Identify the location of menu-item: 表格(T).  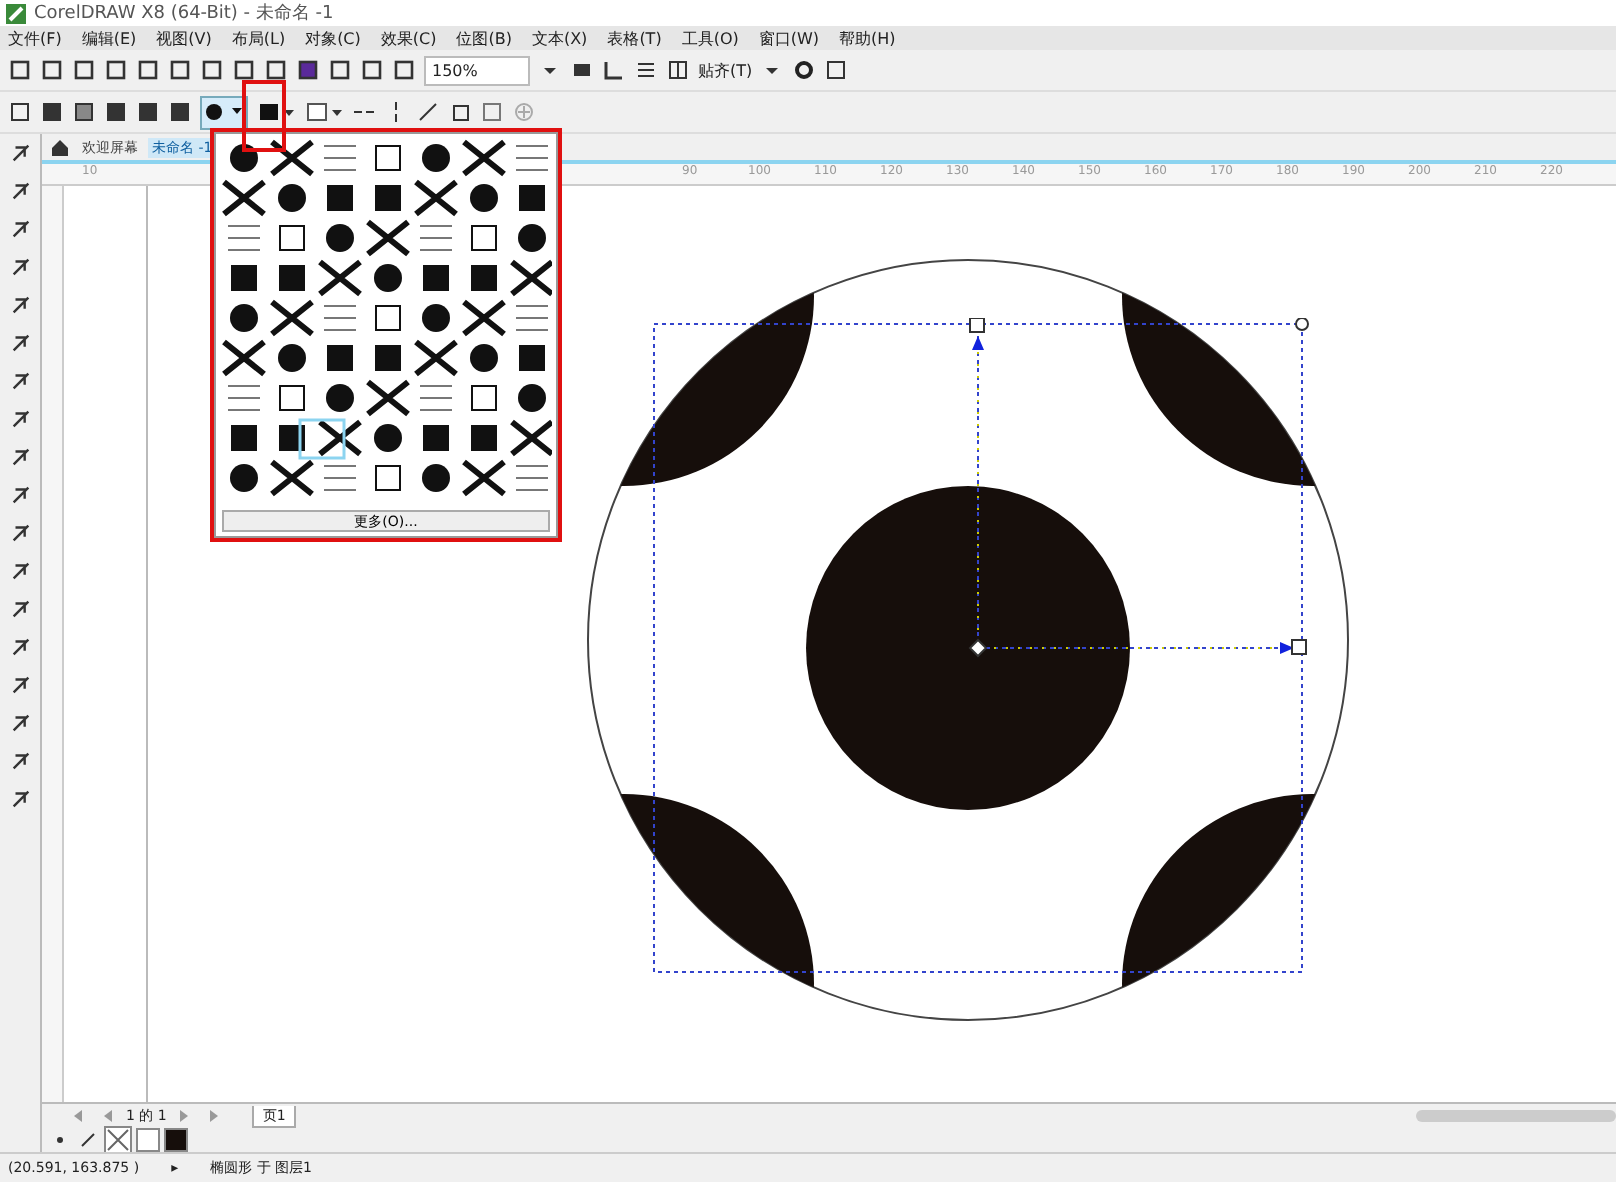
(634, 38).